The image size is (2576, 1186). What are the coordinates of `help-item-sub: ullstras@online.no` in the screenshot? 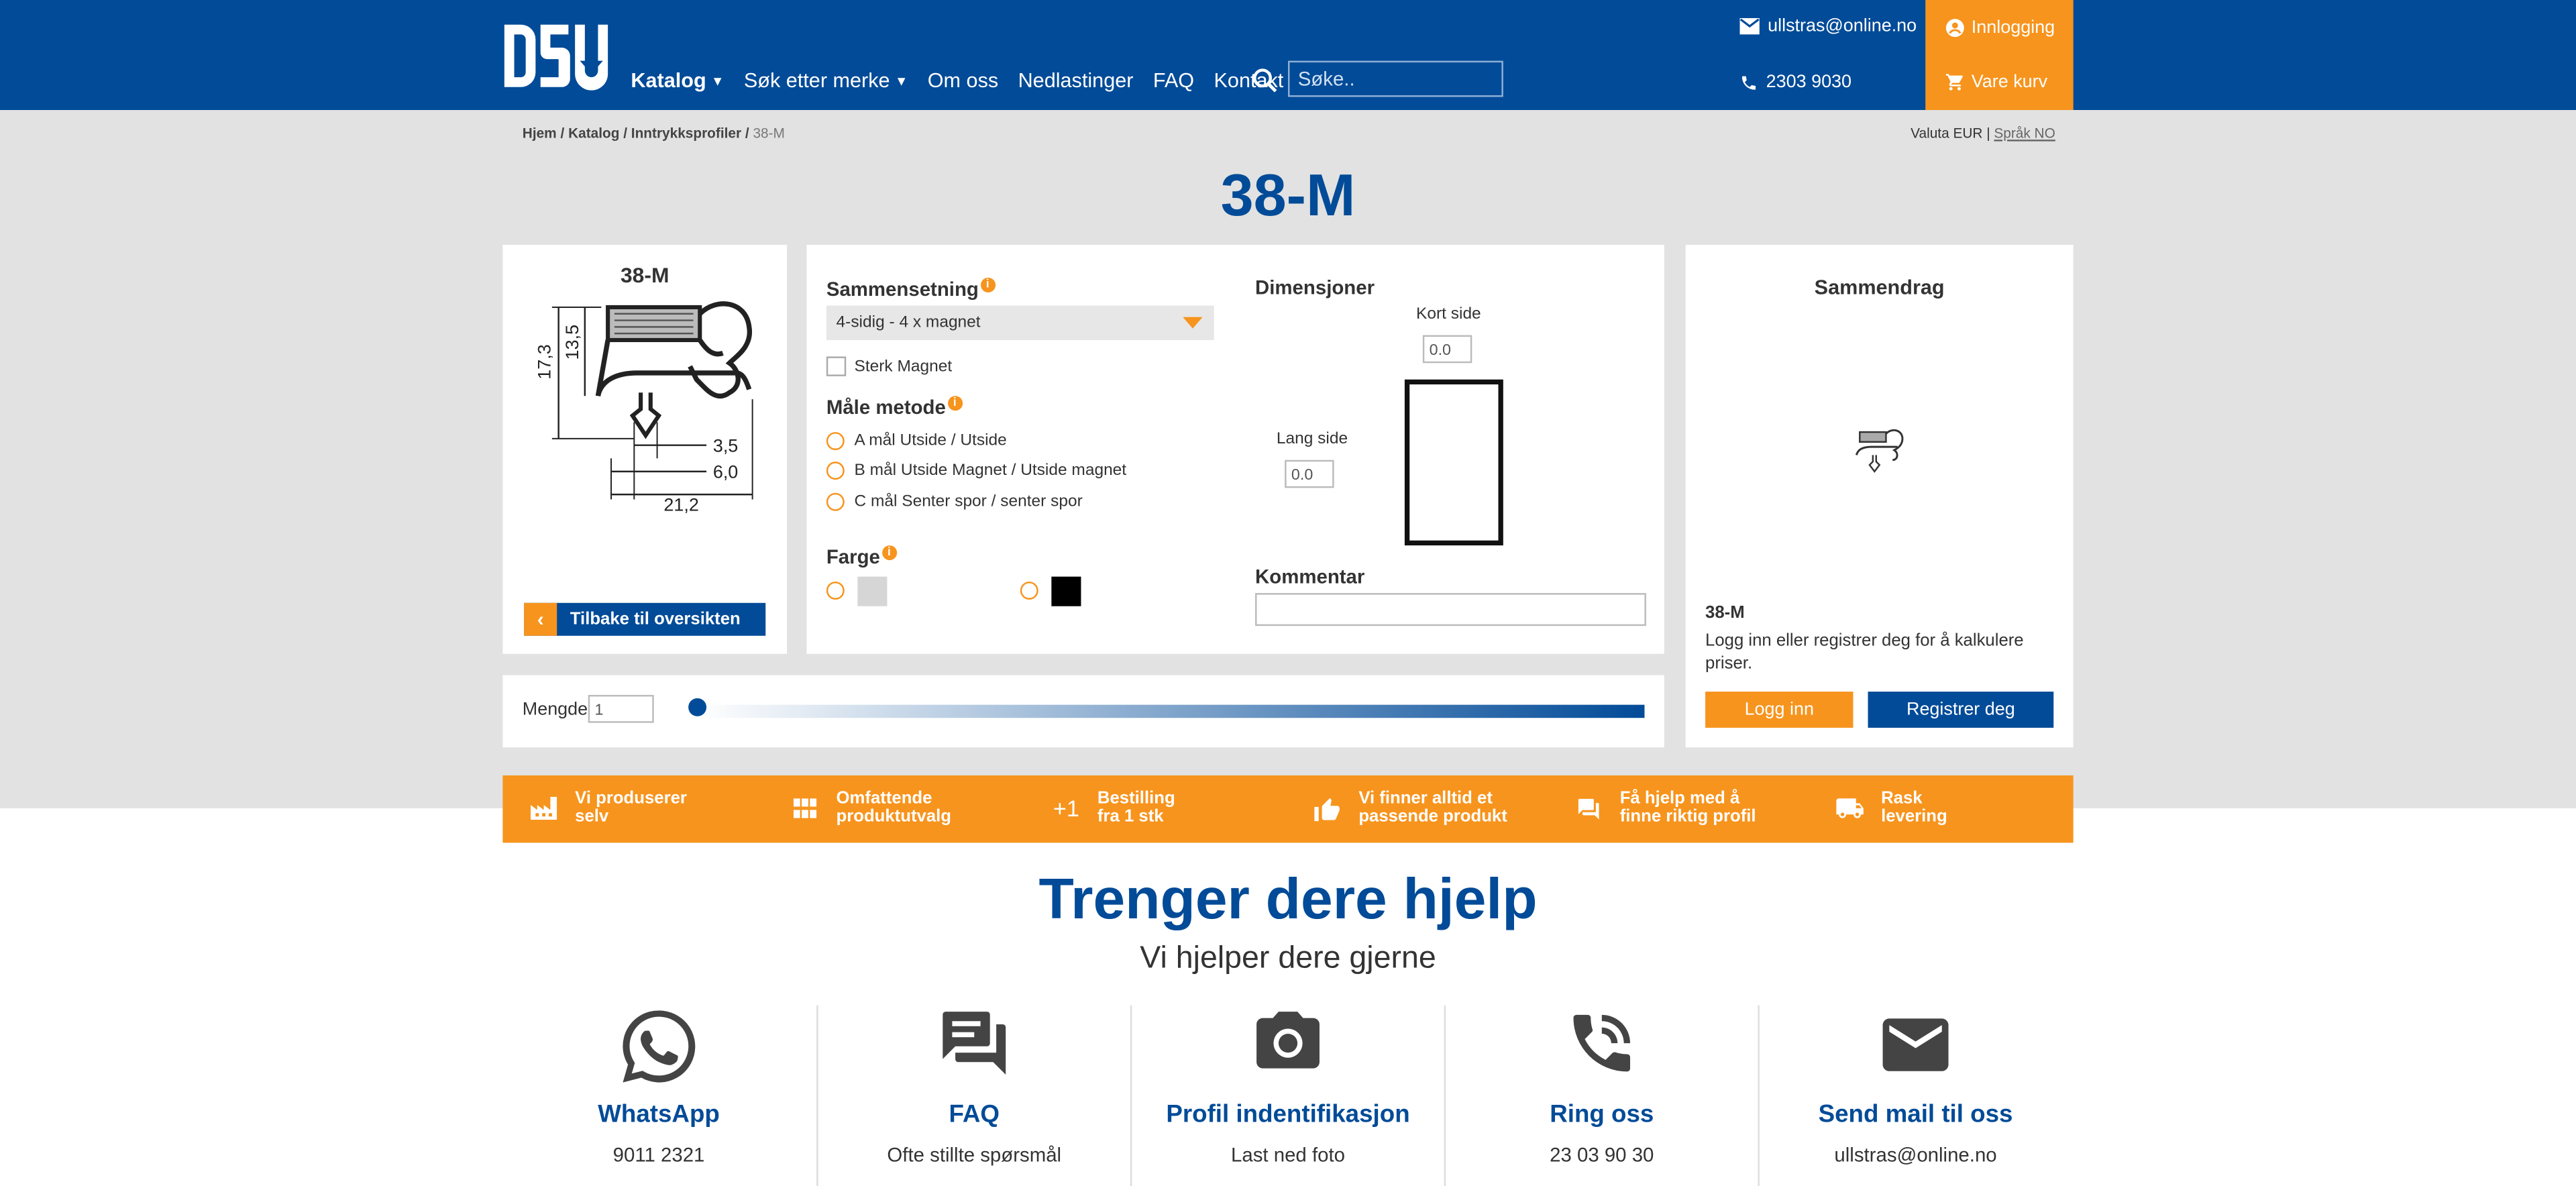 It's located at (1915, 1155).